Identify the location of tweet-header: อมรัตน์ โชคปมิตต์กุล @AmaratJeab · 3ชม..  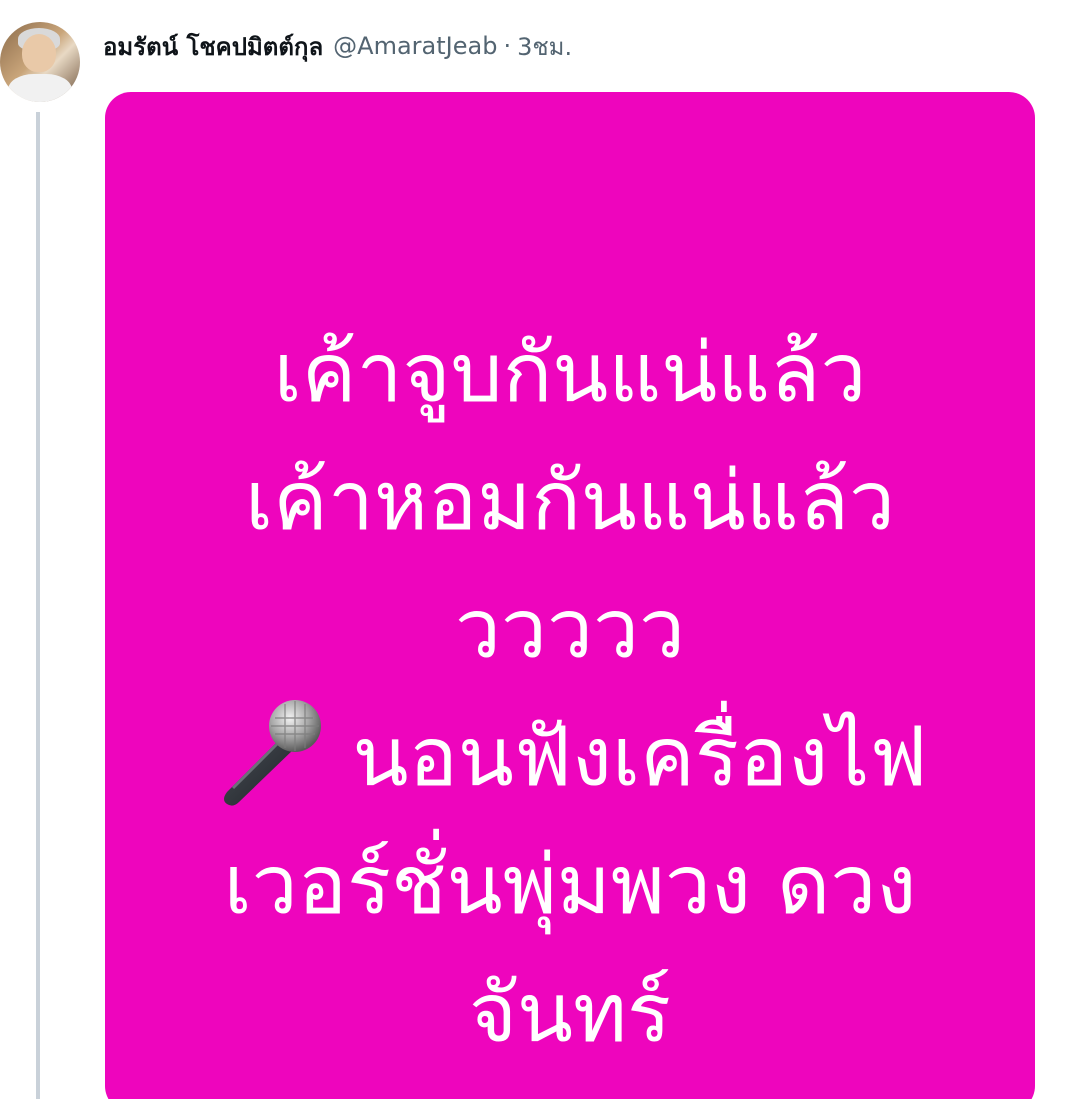
(337, 46).